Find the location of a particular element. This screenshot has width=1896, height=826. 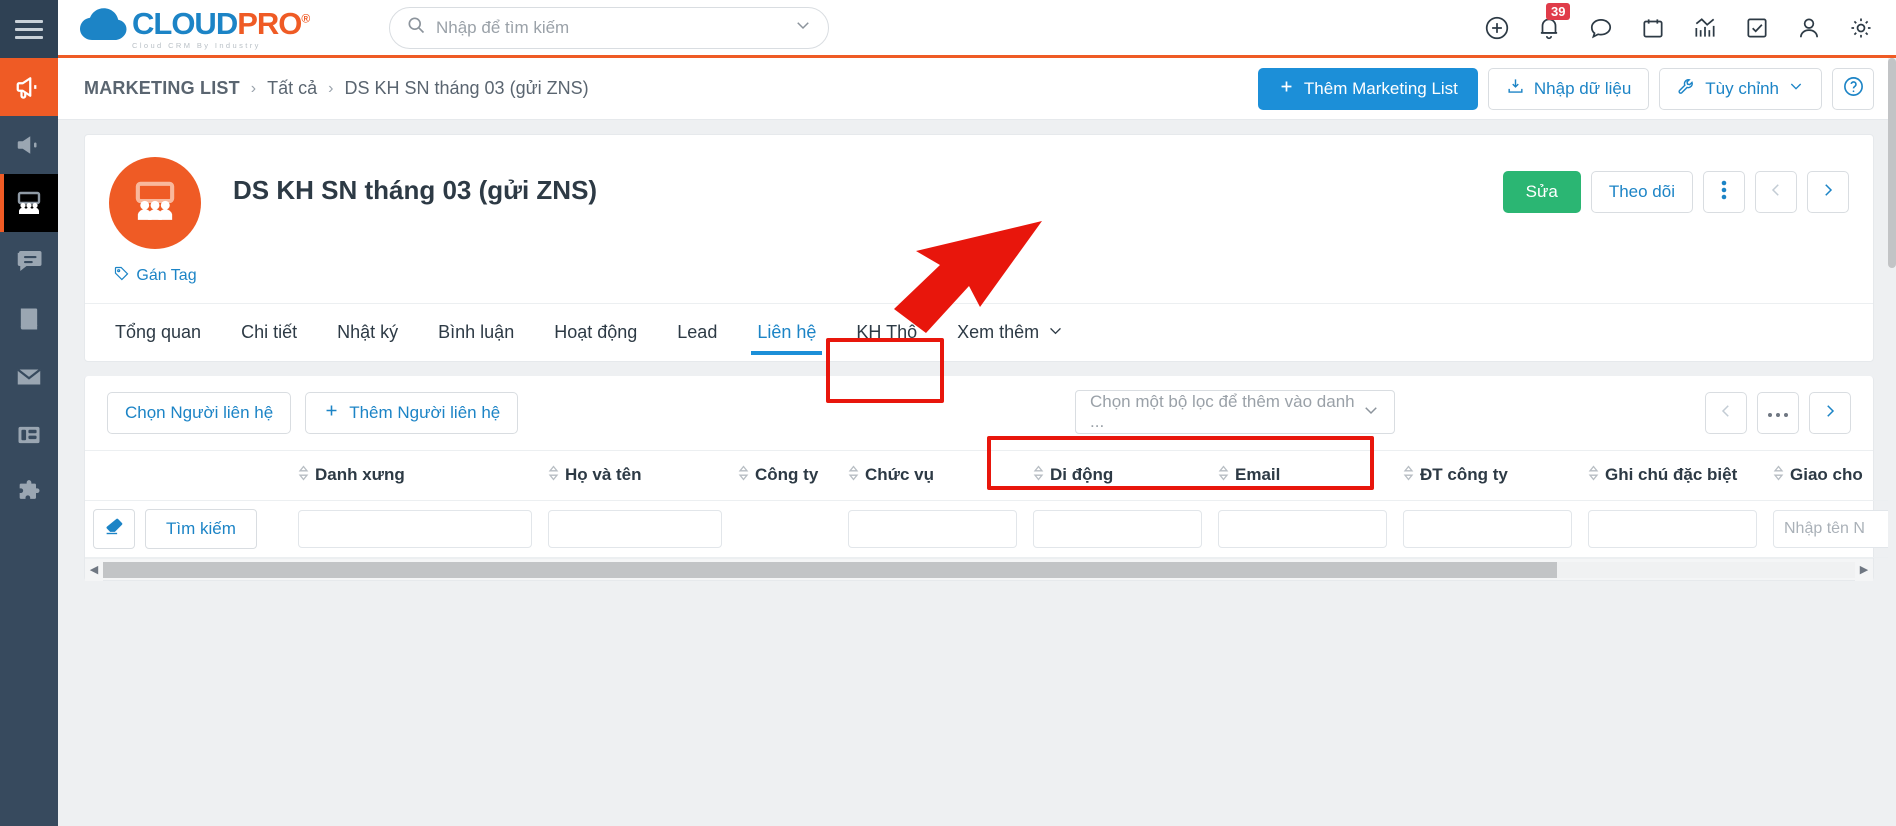

pagination-more-button is located at coordinates (1778, 413).